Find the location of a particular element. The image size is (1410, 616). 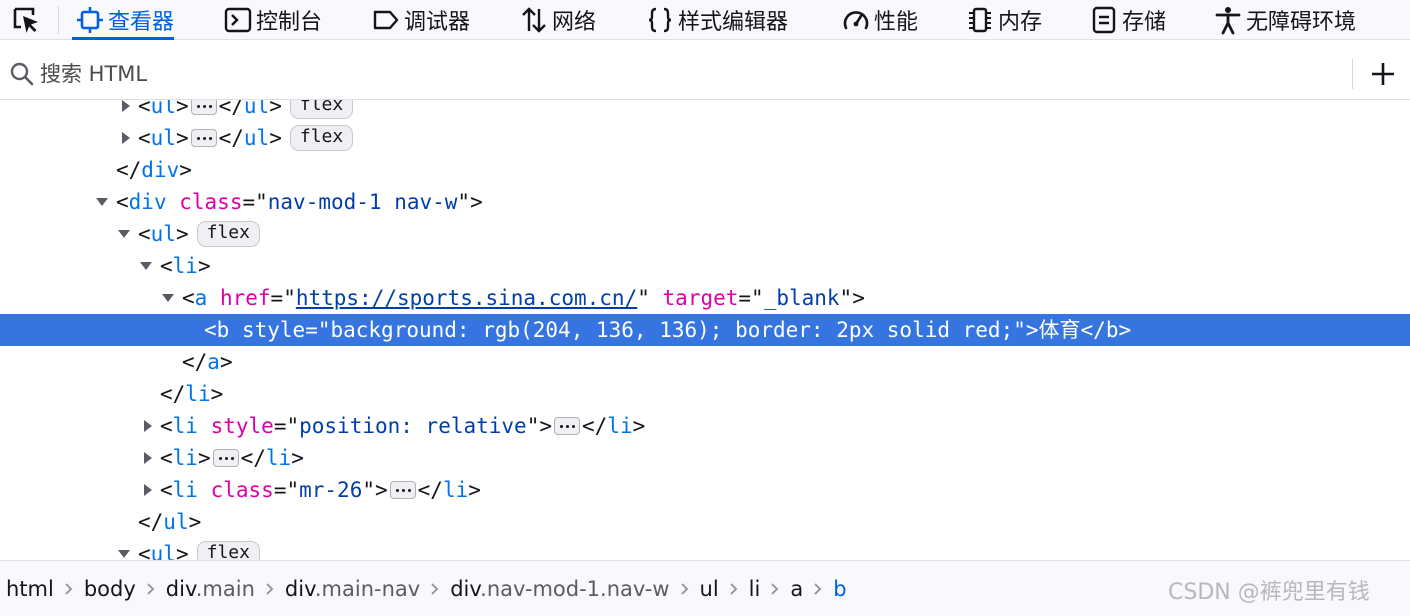

element-picker-button is located at coordinates (26, 20).